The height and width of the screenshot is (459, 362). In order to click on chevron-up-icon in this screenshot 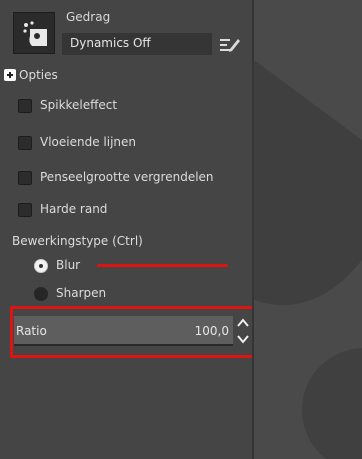, I will do `click(243, 323)`.